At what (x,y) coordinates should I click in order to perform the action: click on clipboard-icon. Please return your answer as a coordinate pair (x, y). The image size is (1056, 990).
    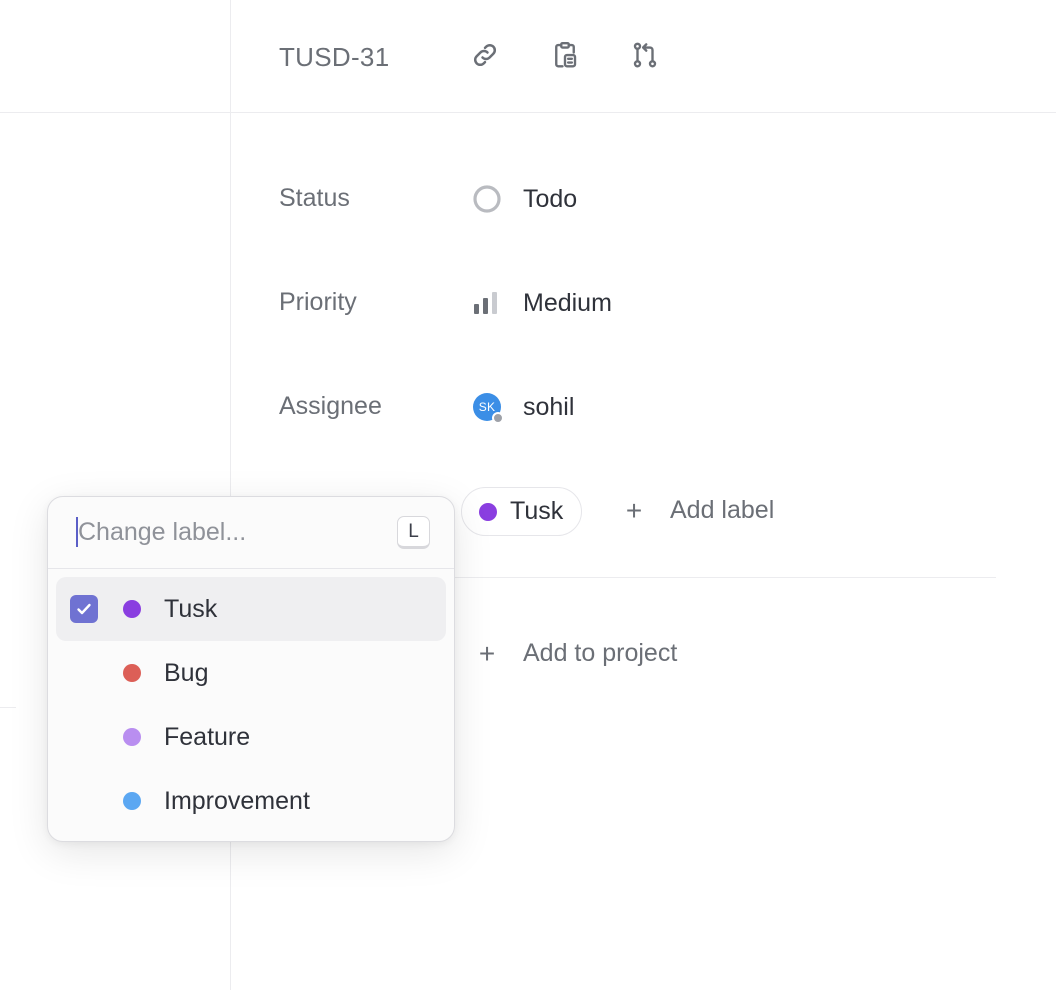
    Looking at the image, I should click on (566, 54).